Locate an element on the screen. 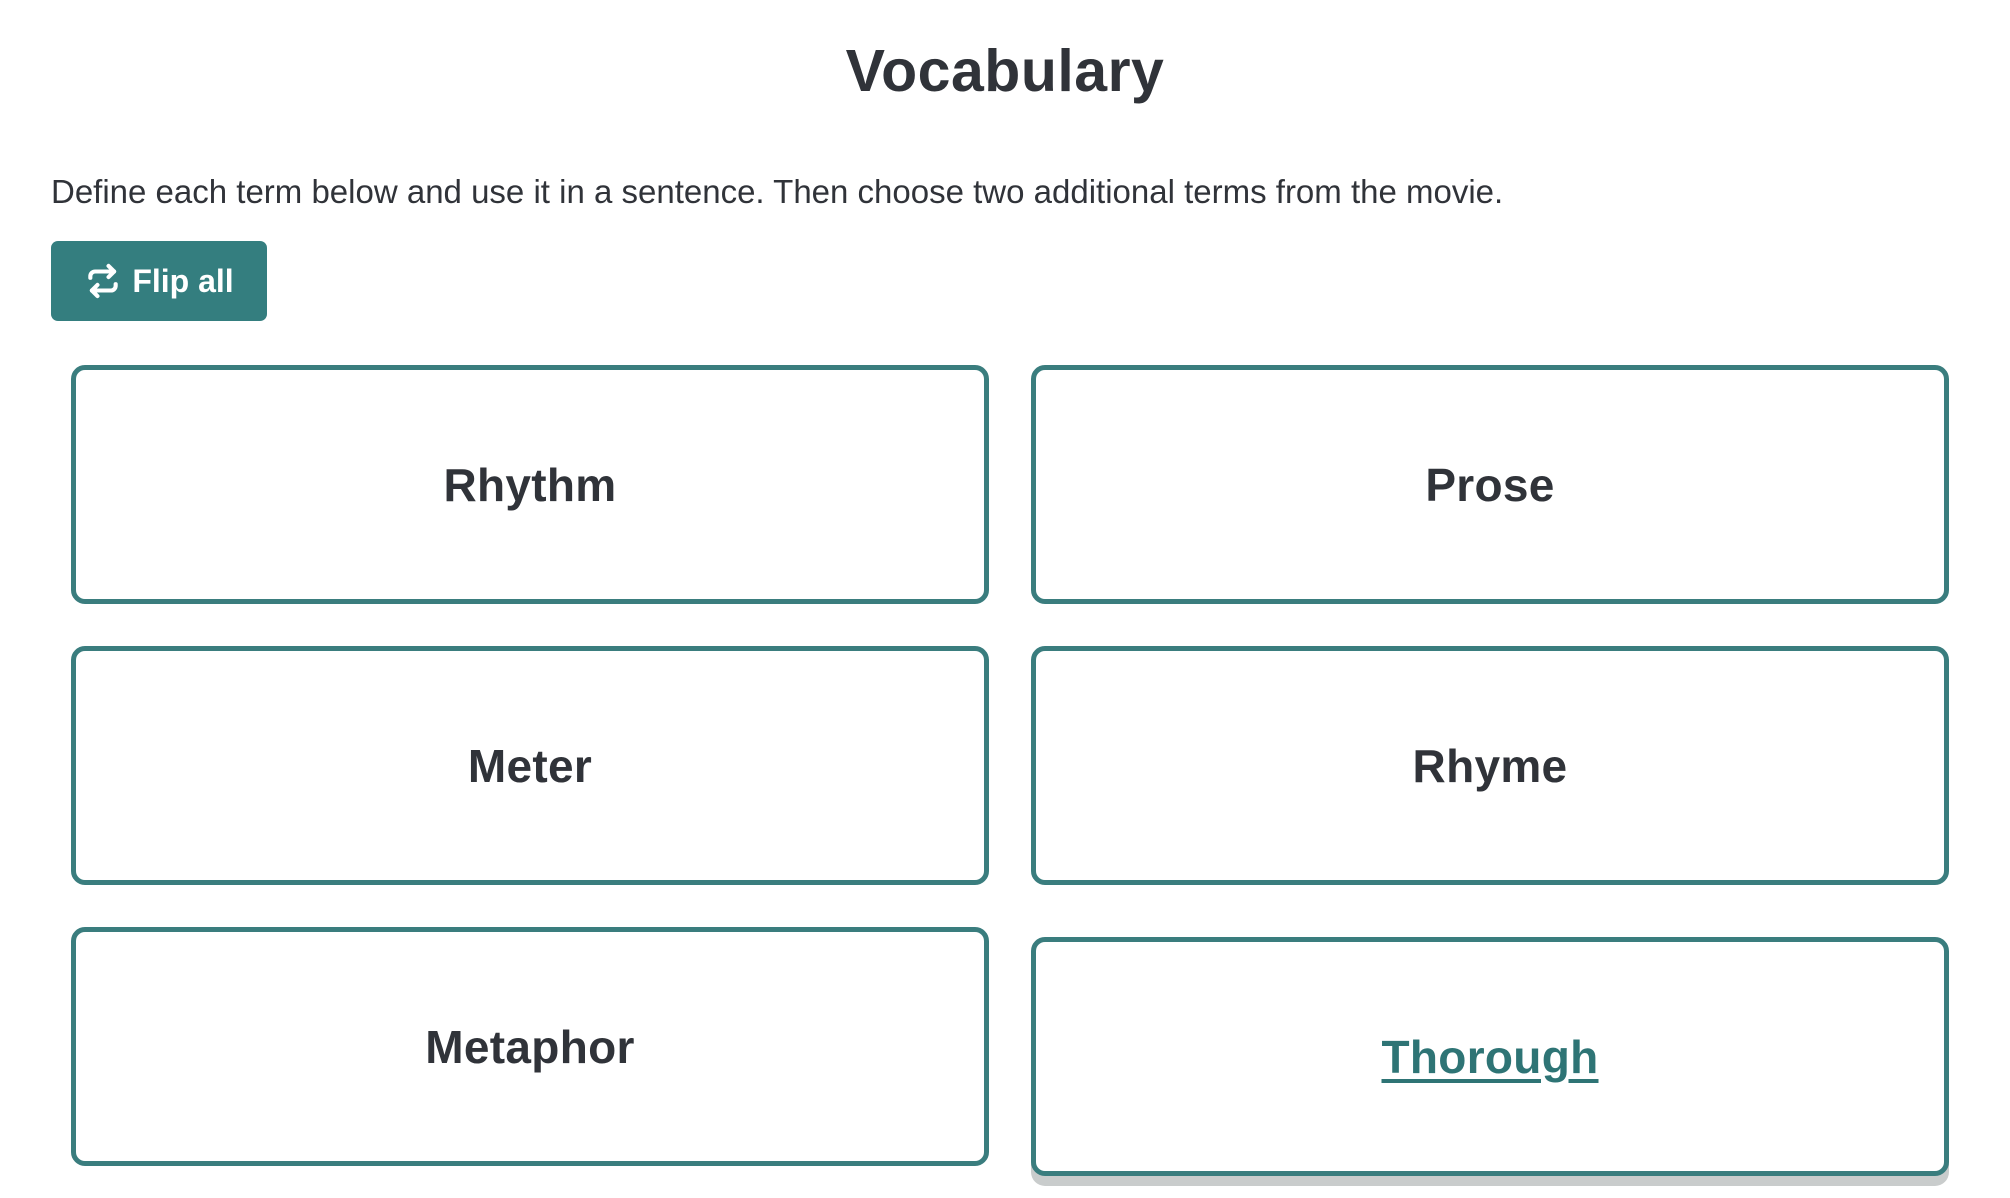  flip-all-button: Flip all is located at coordinates (159, 281).